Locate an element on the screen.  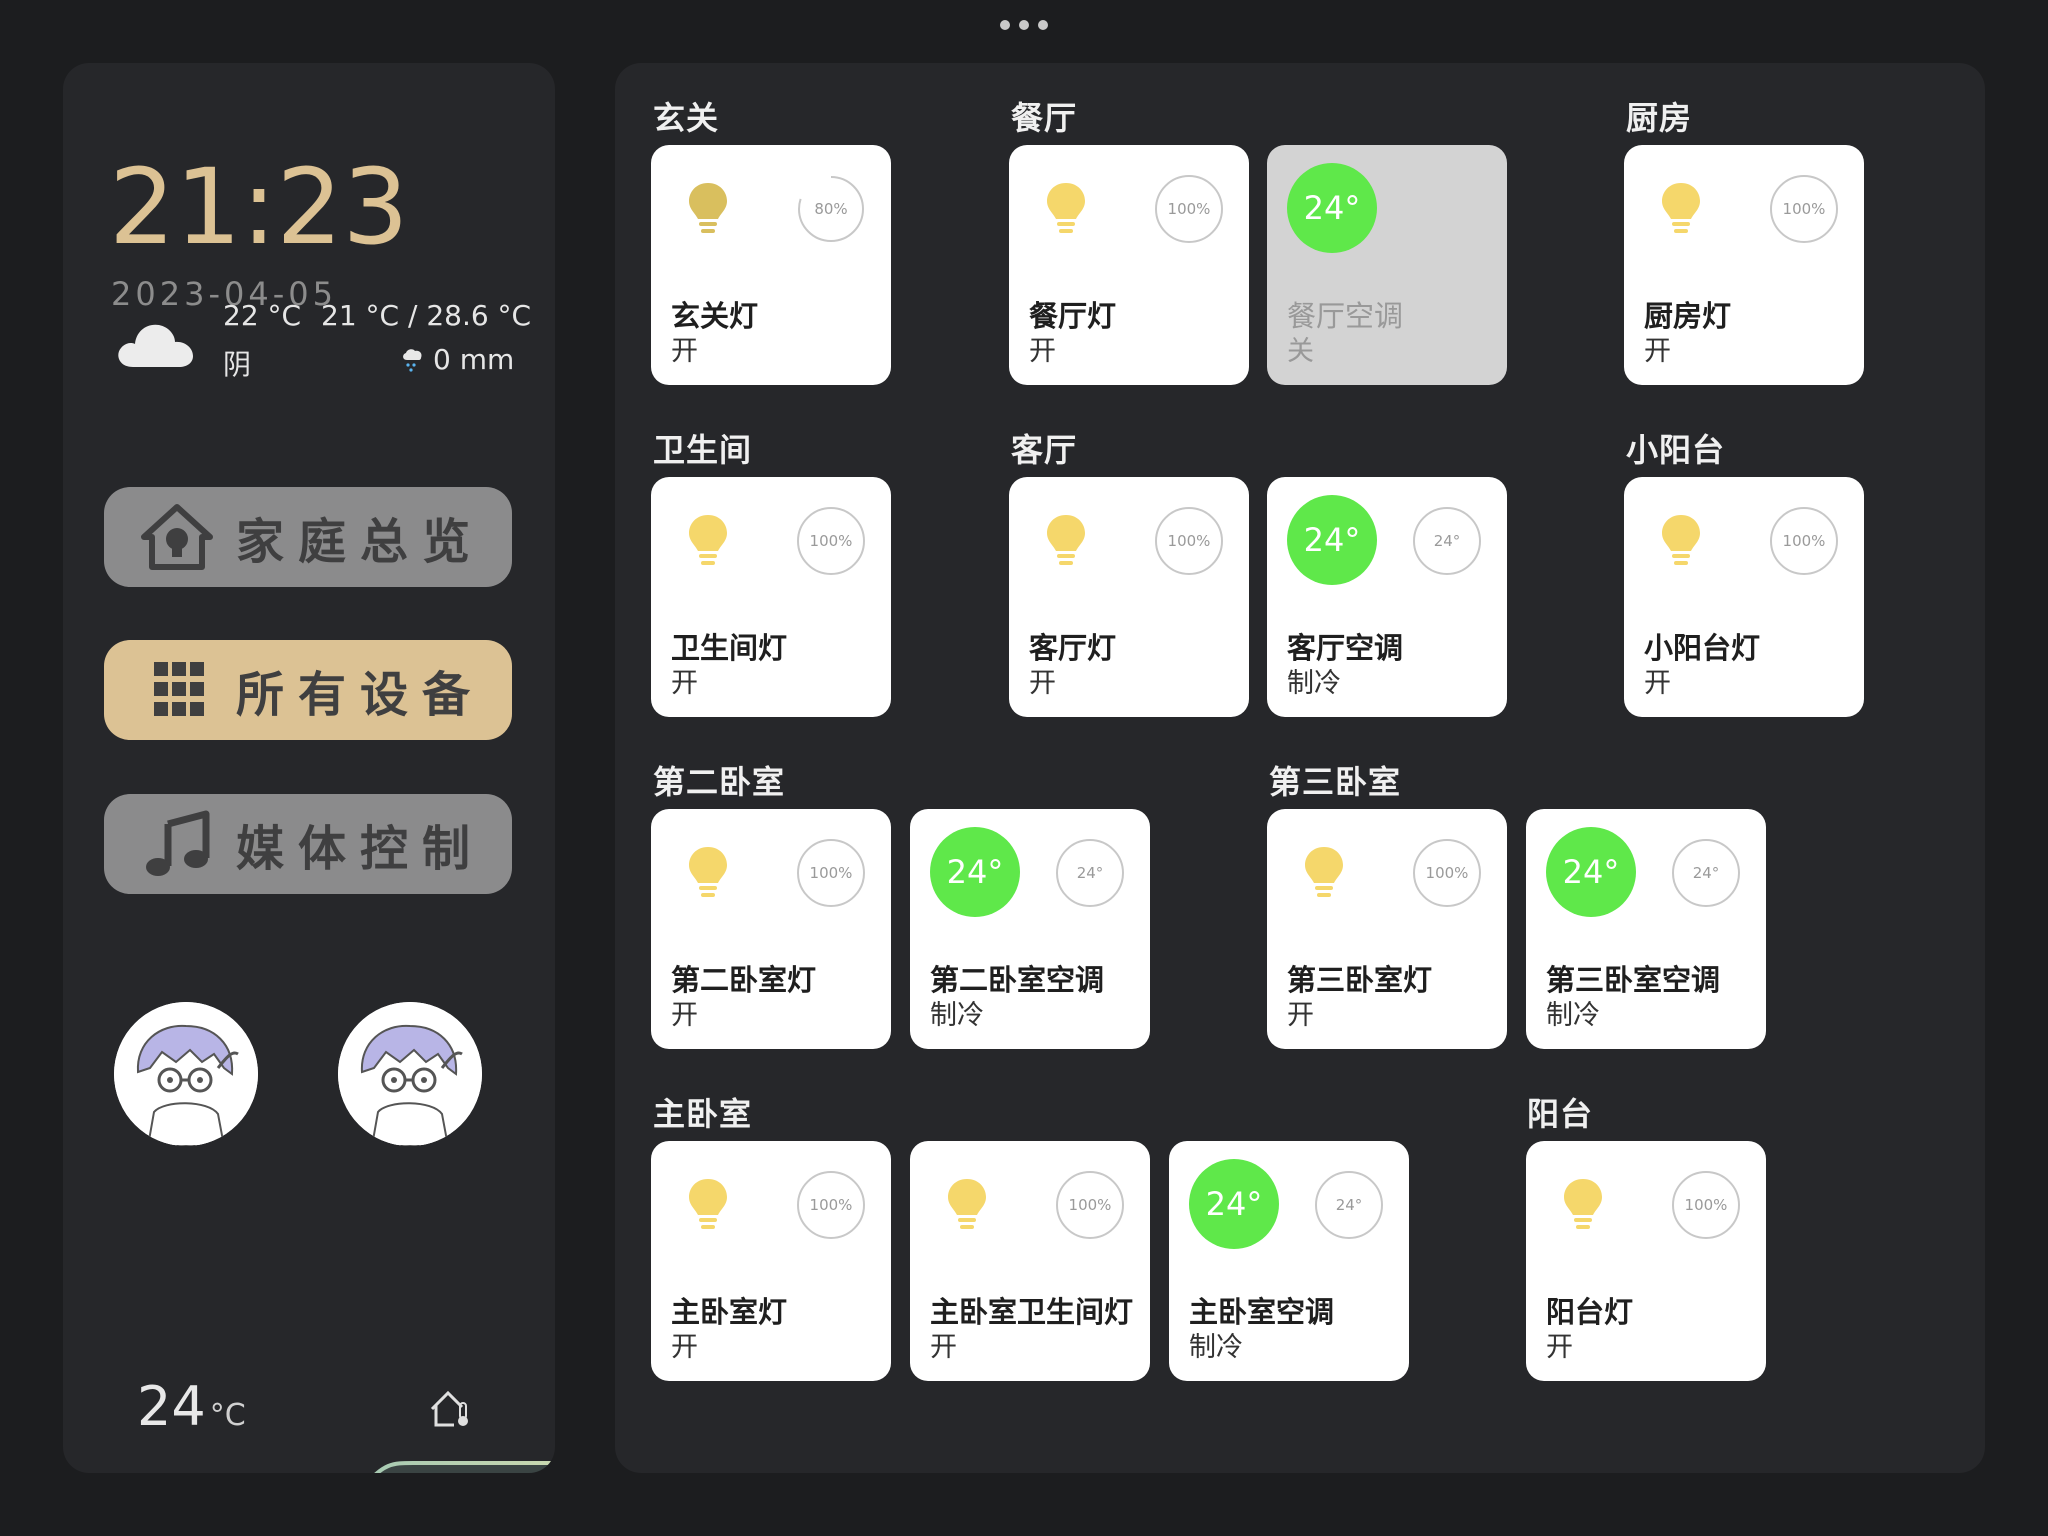
device-card-light: 100% 卫生间灯 开 is located at coordinates (771, 597).